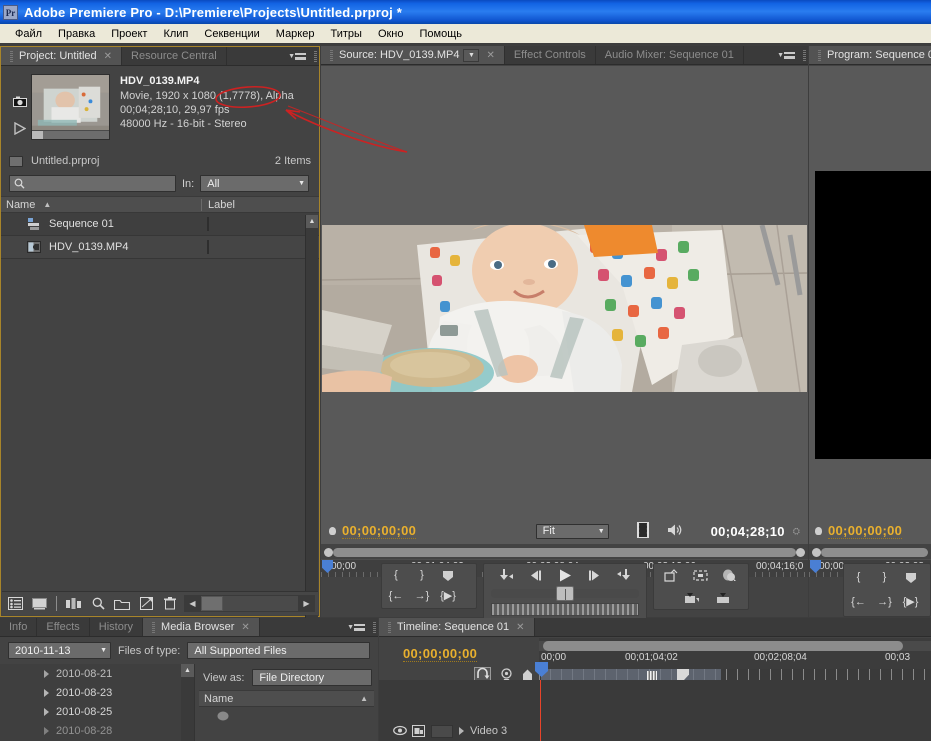 This screenshot has height=741, width=931. Describe the element at coordinates (564, 575) in the screenshot. I see `play-stop-button` at that location.